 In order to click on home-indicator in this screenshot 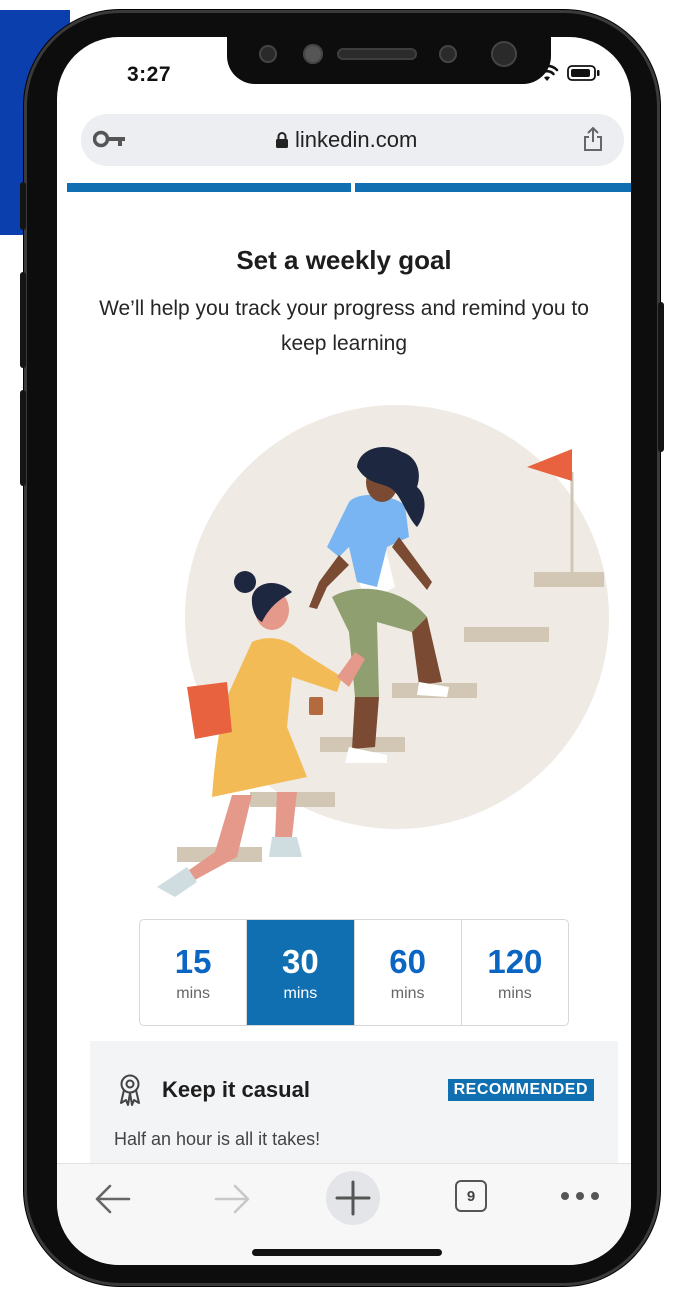, I will do `click(347, 1252)`.